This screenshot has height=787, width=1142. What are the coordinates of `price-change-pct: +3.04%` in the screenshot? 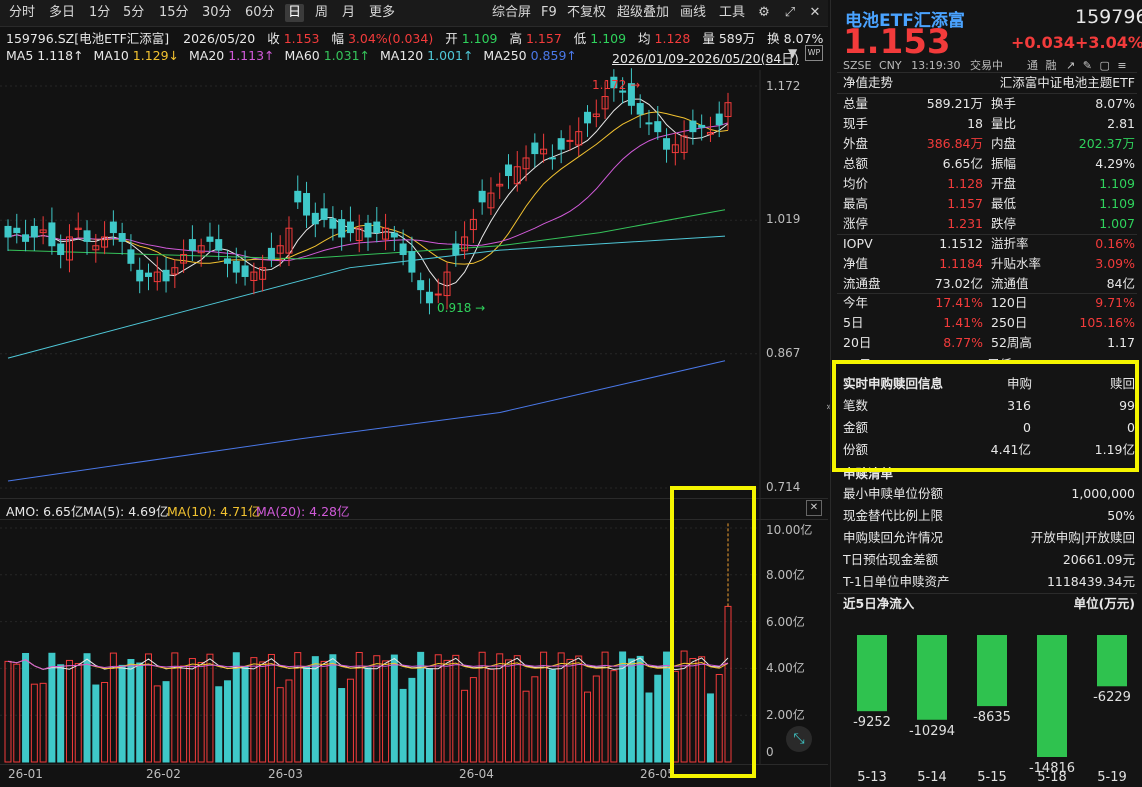 It's located at (1108, 42).